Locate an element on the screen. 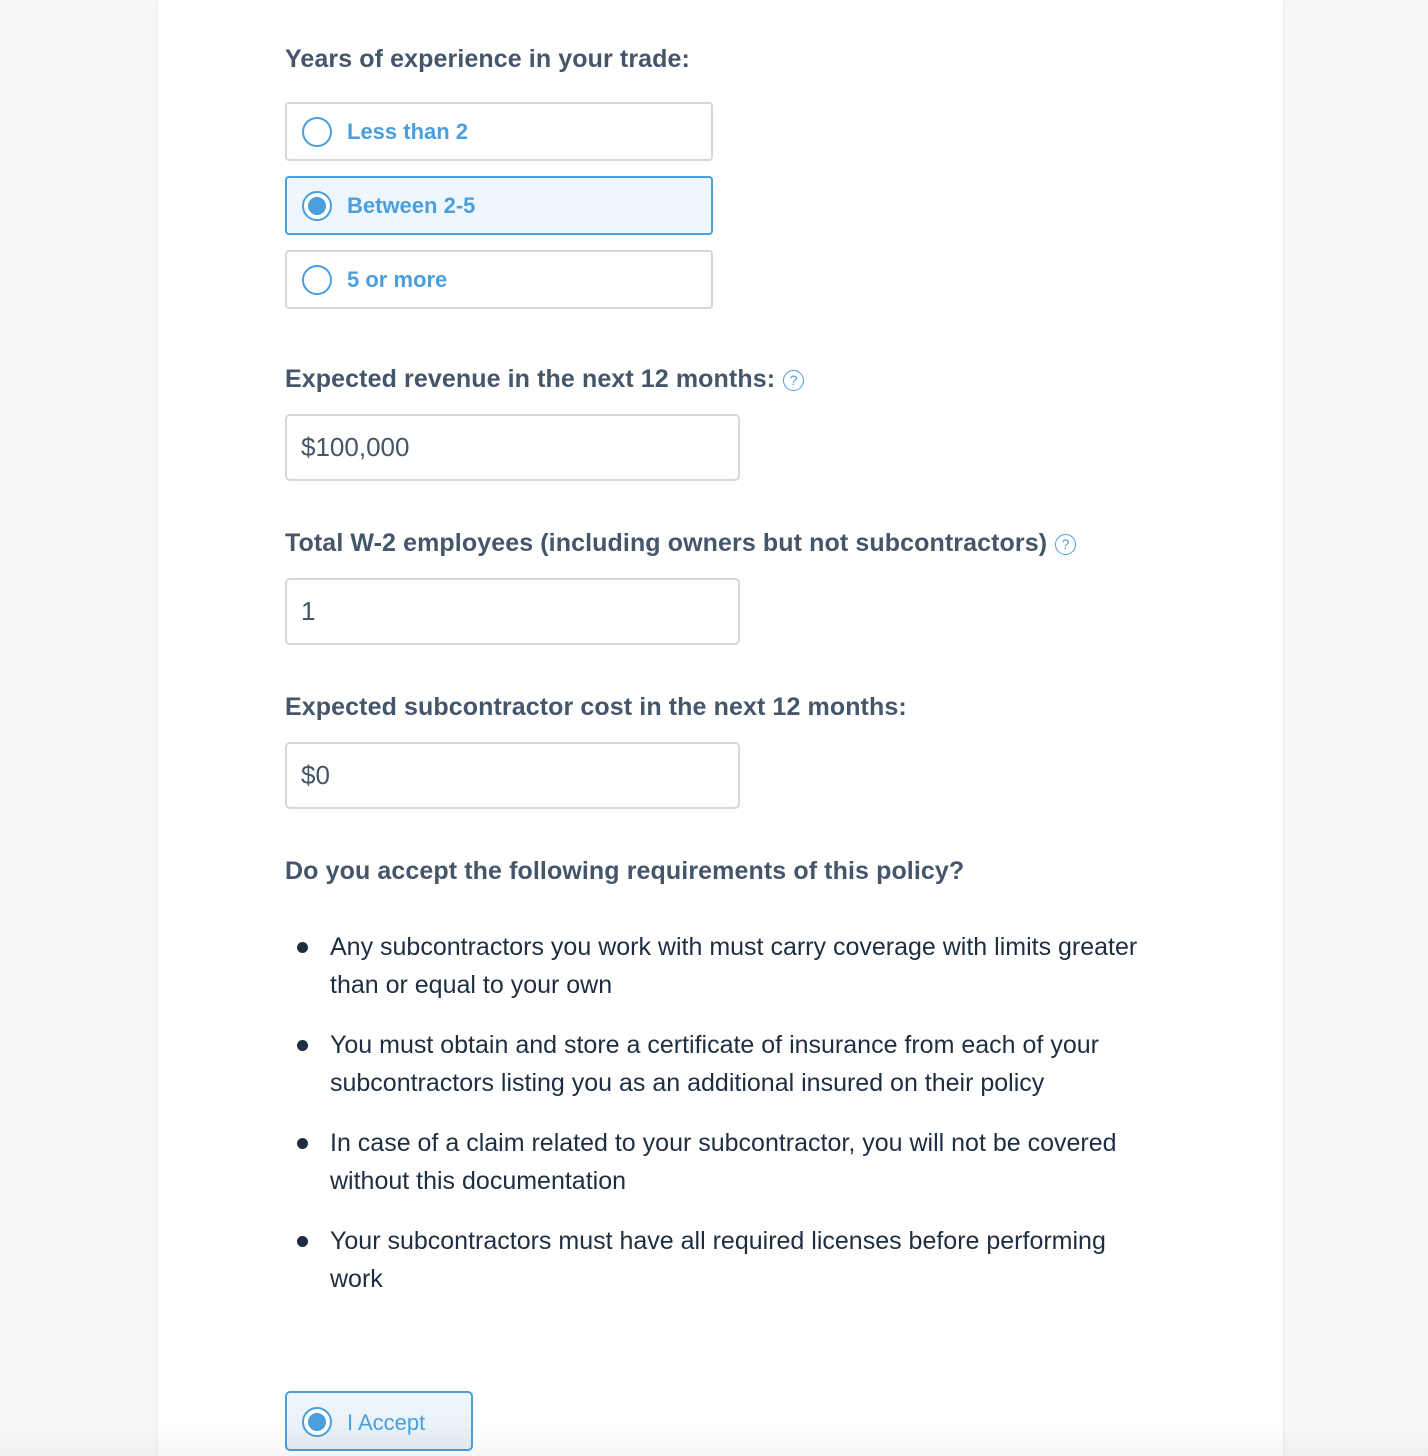 Image resolution: width=1428 pixels, height=1456 pixels. accept-label: I Accept is located at coordinates (386, 1422).